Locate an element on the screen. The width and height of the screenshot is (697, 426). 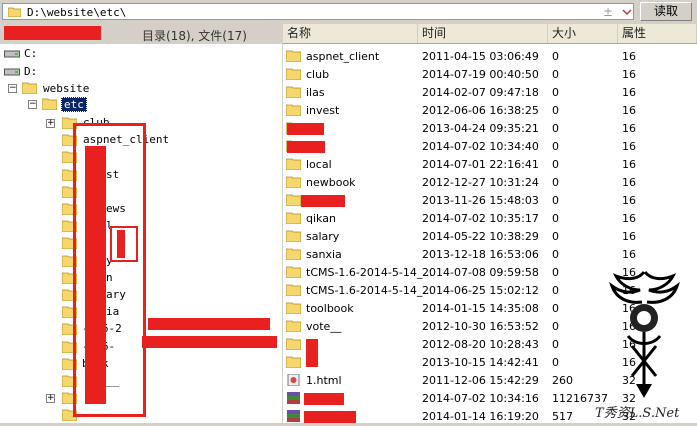
column-size: 大小 is located at coordinates (583, 33).